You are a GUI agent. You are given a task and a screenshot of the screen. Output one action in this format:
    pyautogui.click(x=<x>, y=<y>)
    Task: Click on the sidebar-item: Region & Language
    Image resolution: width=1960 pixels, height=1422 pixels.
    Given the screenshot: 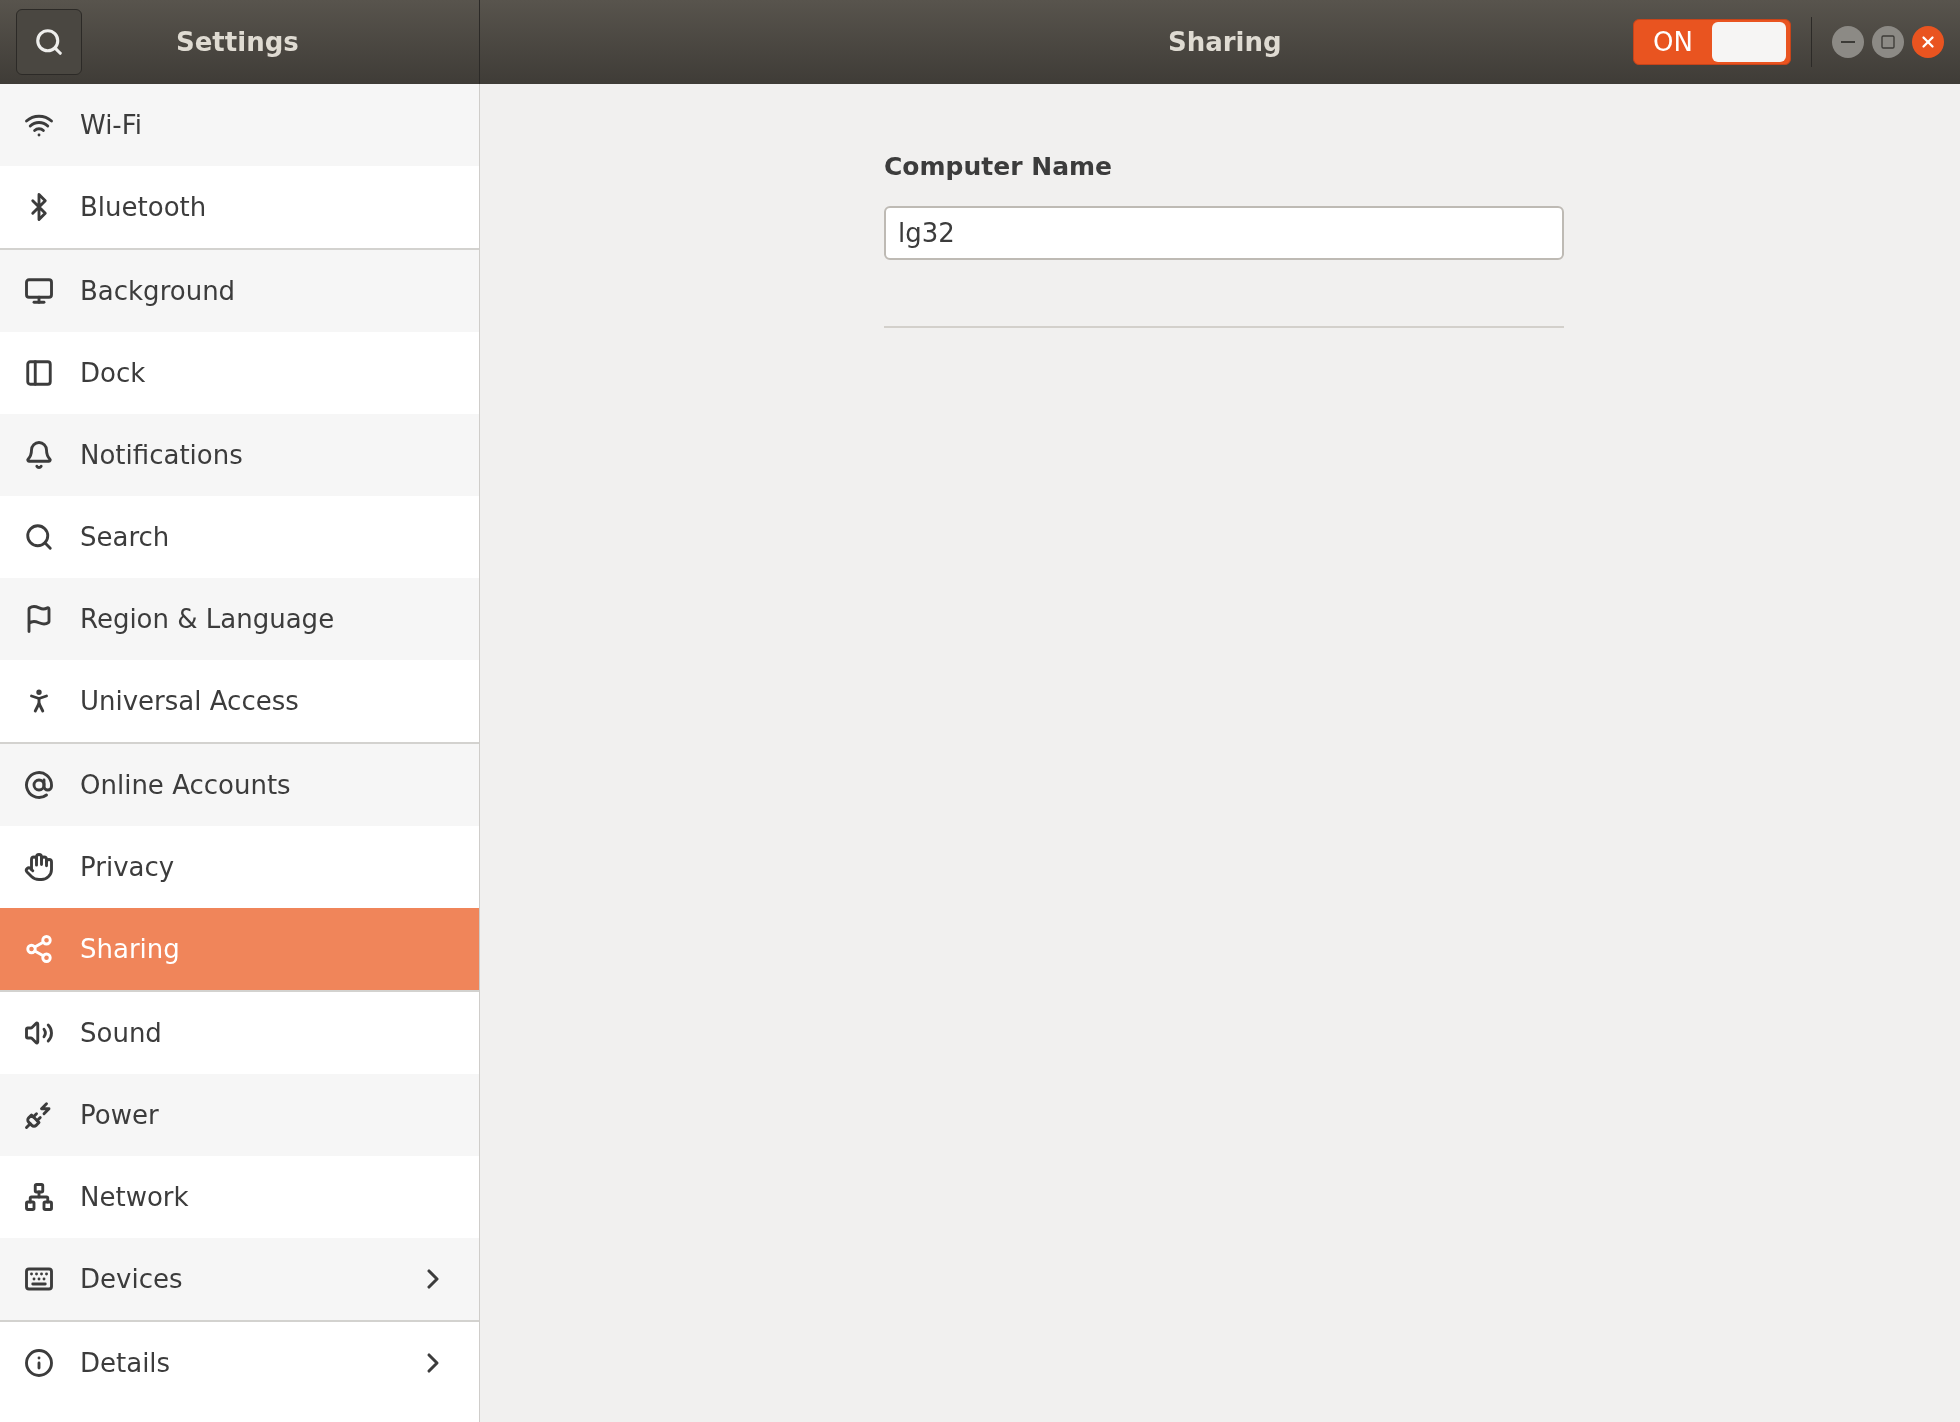 What is the action you would take?
    pyautogui.click(x=239, y=619)
    